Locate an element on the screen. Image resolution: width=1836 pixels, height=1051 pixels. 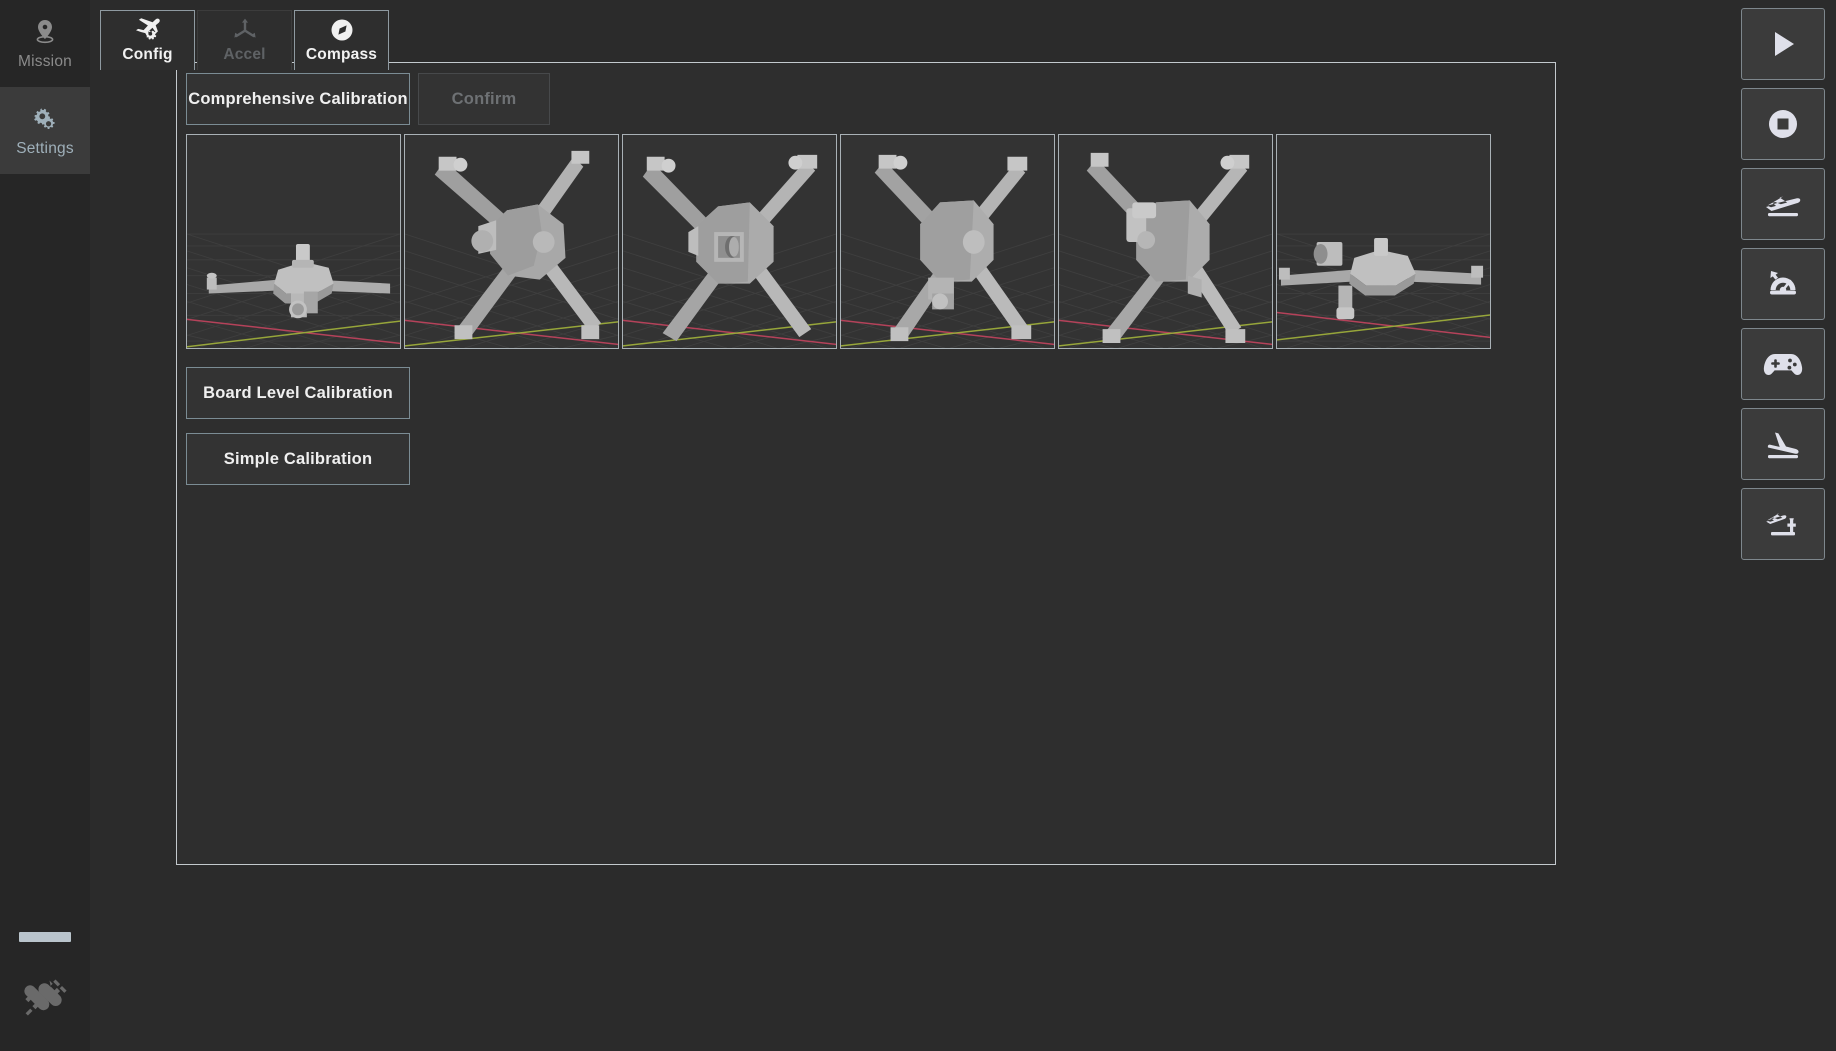
tab-accel: Accel is located at coordinates (244, 40).